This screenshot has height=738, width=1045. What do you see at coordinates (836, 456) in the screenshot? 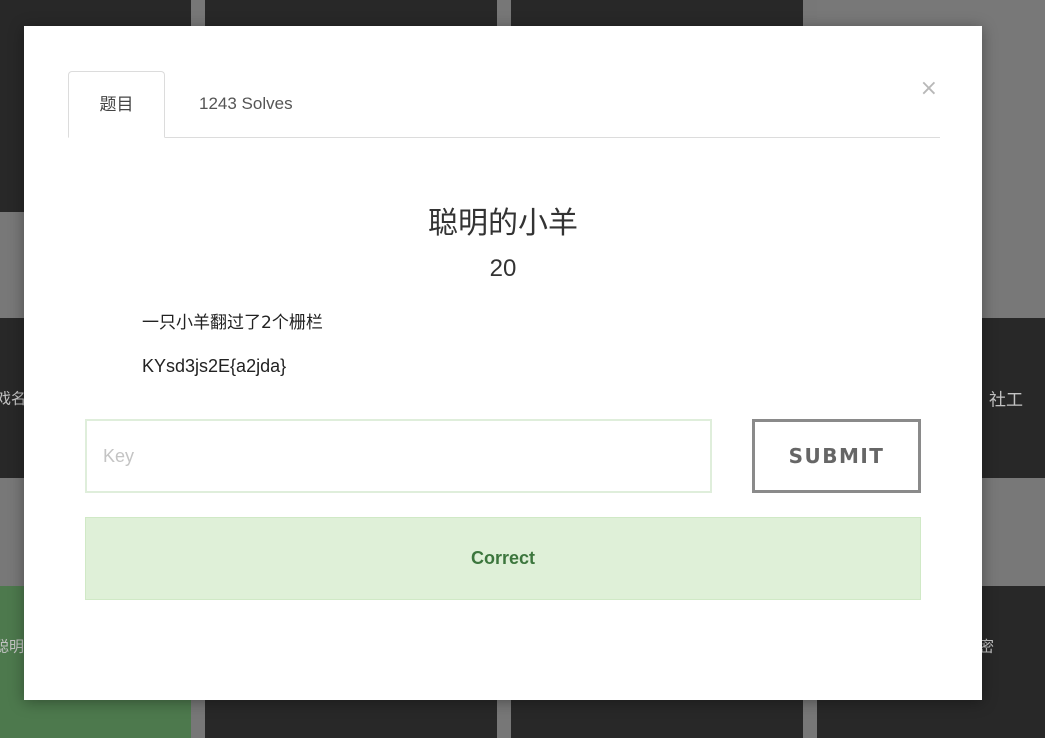
I see `submit-button: SUBMIT` at bounding box center [836, 456].